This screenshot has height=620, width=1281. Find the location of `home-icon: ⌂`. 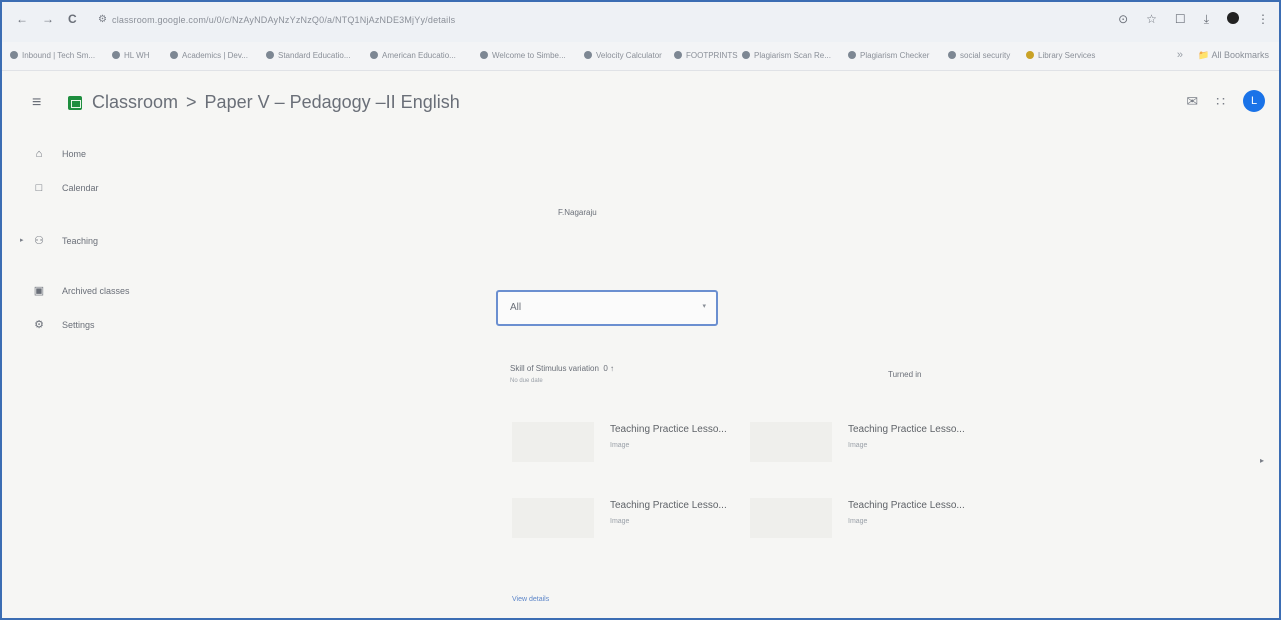

home-icon: ⌂ is located at coordinates (39, 154).